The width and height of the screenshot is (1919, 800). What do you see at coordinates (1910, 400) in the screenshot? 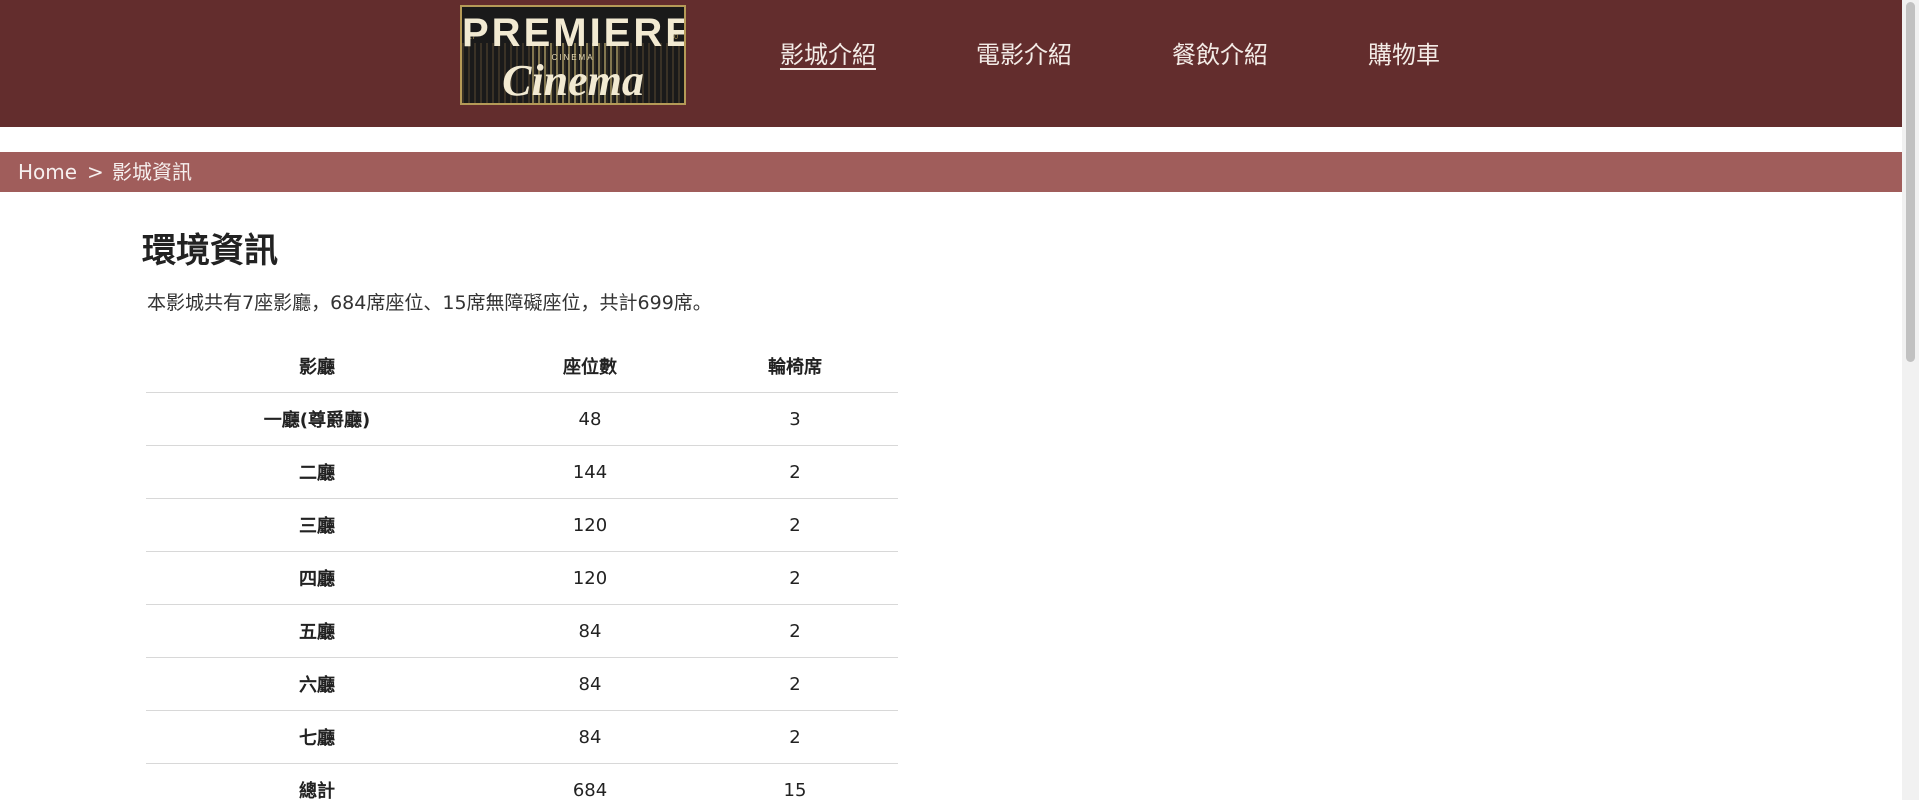
I see `vertical-scrollbar` at bounding box center [1910, 400].